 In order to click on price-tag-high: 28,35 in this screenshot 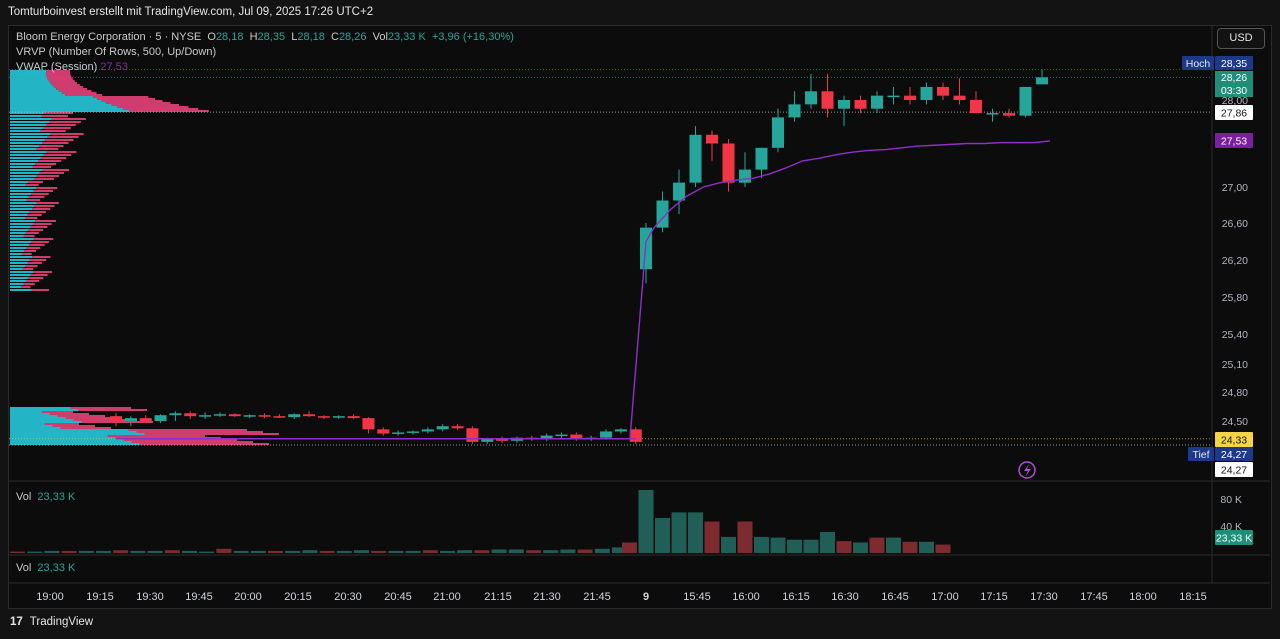, I will do `click(1234, 64)`.